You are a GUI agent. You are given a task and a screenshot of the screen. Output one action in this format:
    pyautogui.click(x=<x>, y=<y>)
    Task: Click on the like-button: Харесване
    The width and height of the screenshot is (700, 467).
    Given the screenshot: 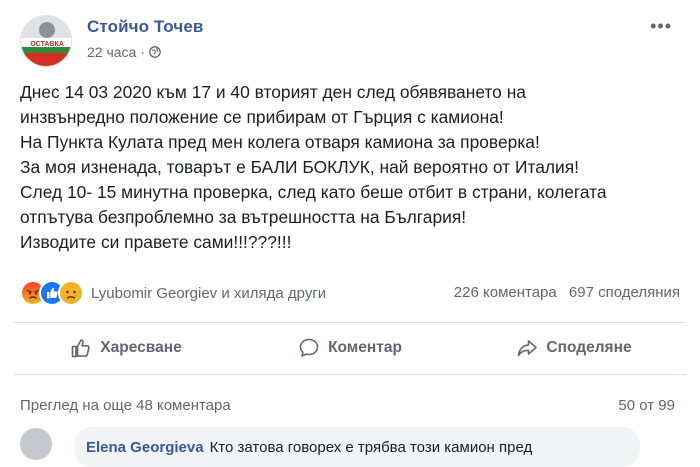 What is the action you would take?
    pyautogui.click(x=126, y=348)
    